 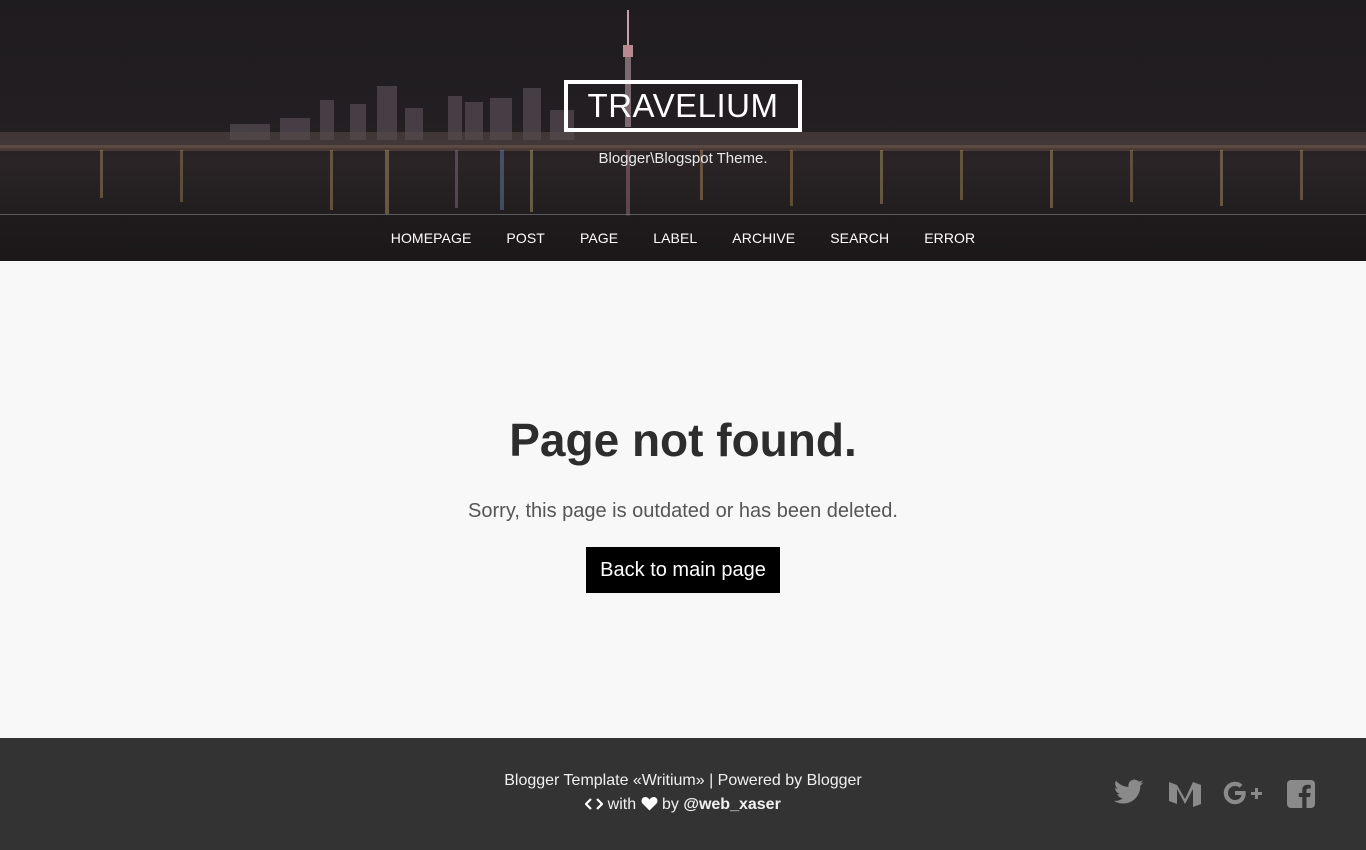 I want to click on nav-item-label: LABEL, so click(x=675, y=238).